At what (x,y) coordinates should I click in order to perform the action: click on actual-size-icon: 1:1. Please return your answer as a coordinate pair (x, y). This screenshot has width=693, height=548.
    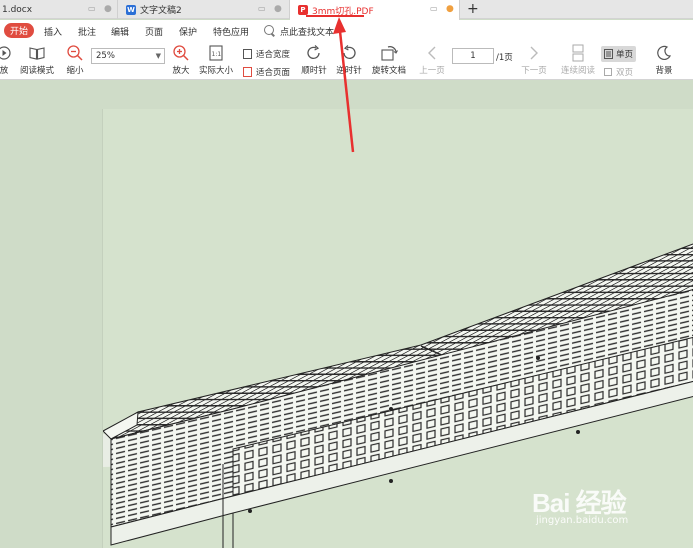
    Looking at the image, I should click on (216, 53).